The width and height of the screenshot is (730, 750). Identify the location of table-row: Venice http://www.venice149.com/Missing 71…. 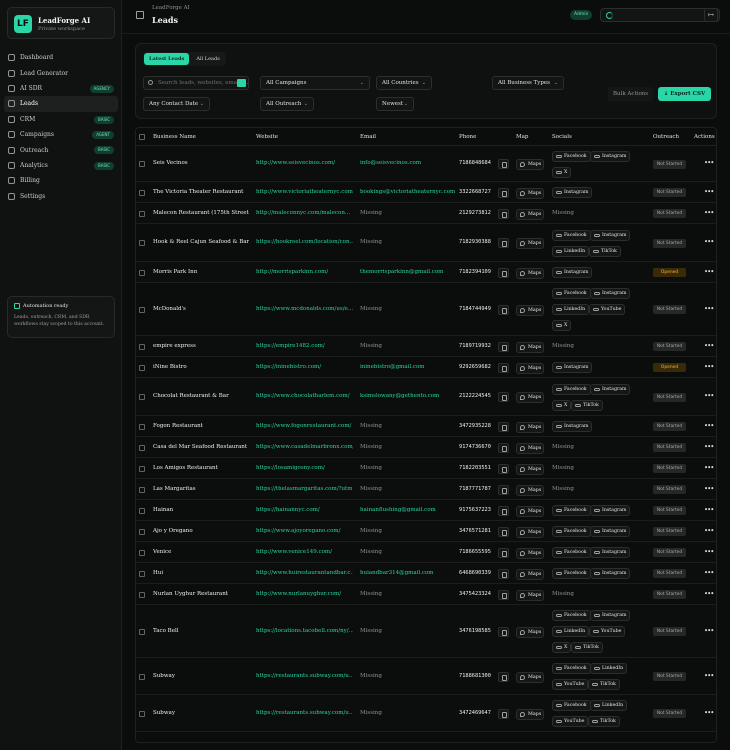
(426, 552).